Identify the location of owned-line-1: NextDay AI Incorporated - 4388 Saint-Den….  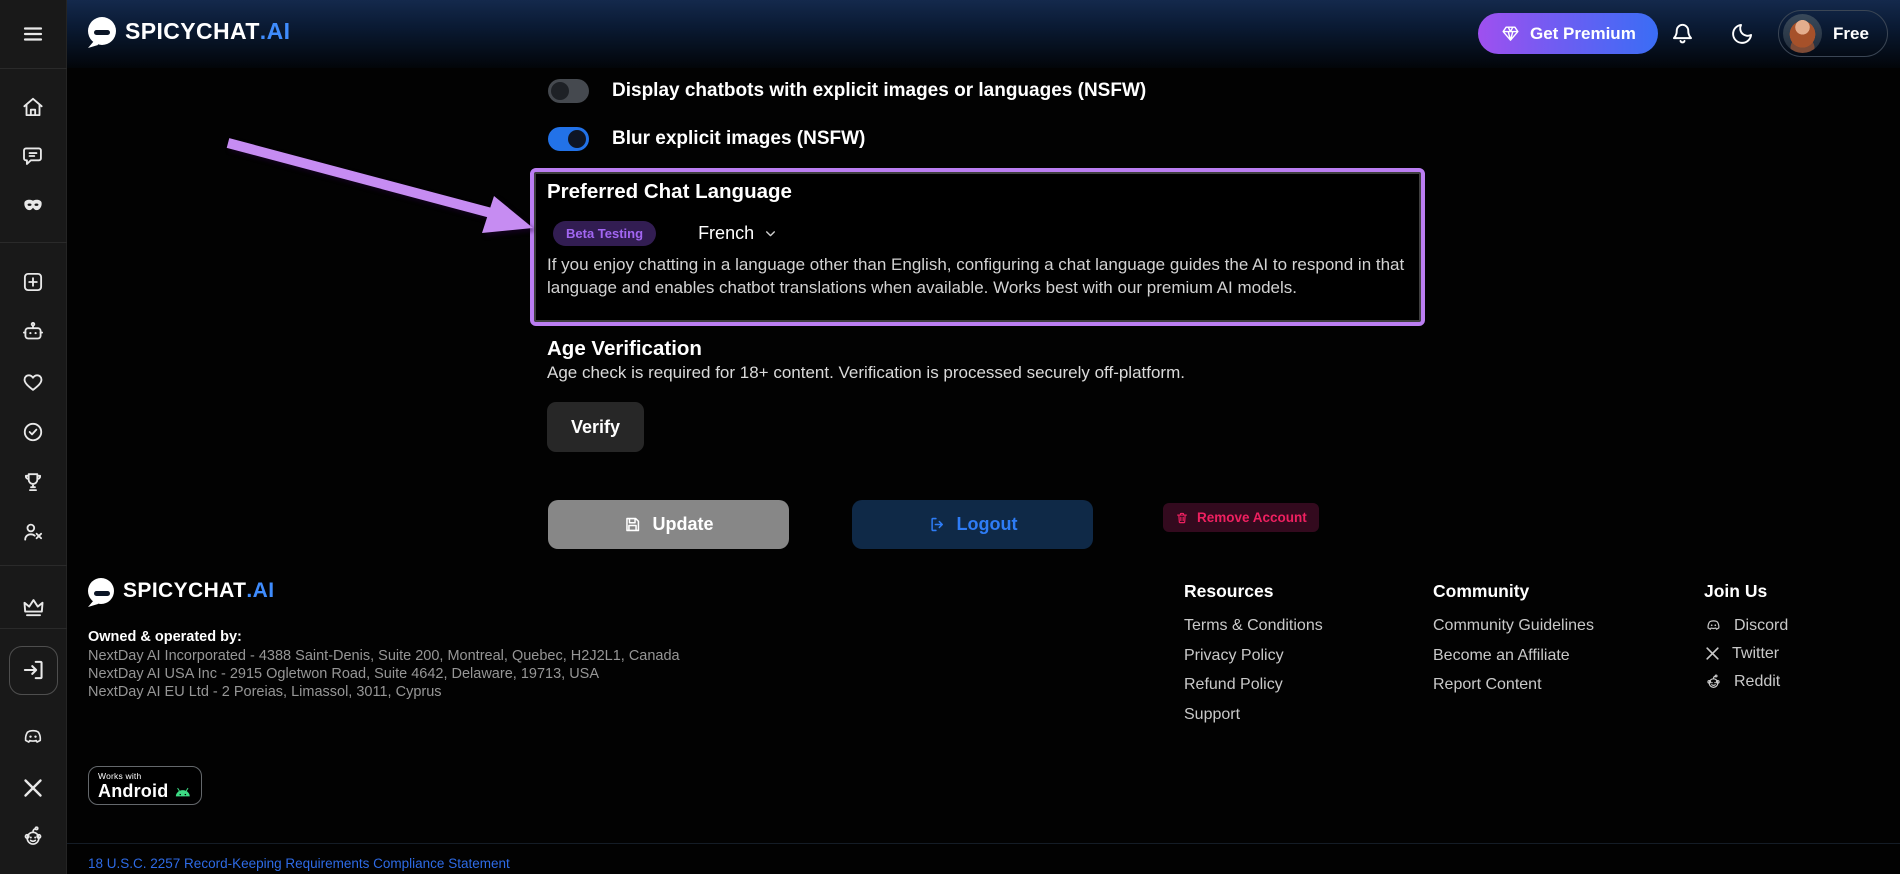
(384, 656).